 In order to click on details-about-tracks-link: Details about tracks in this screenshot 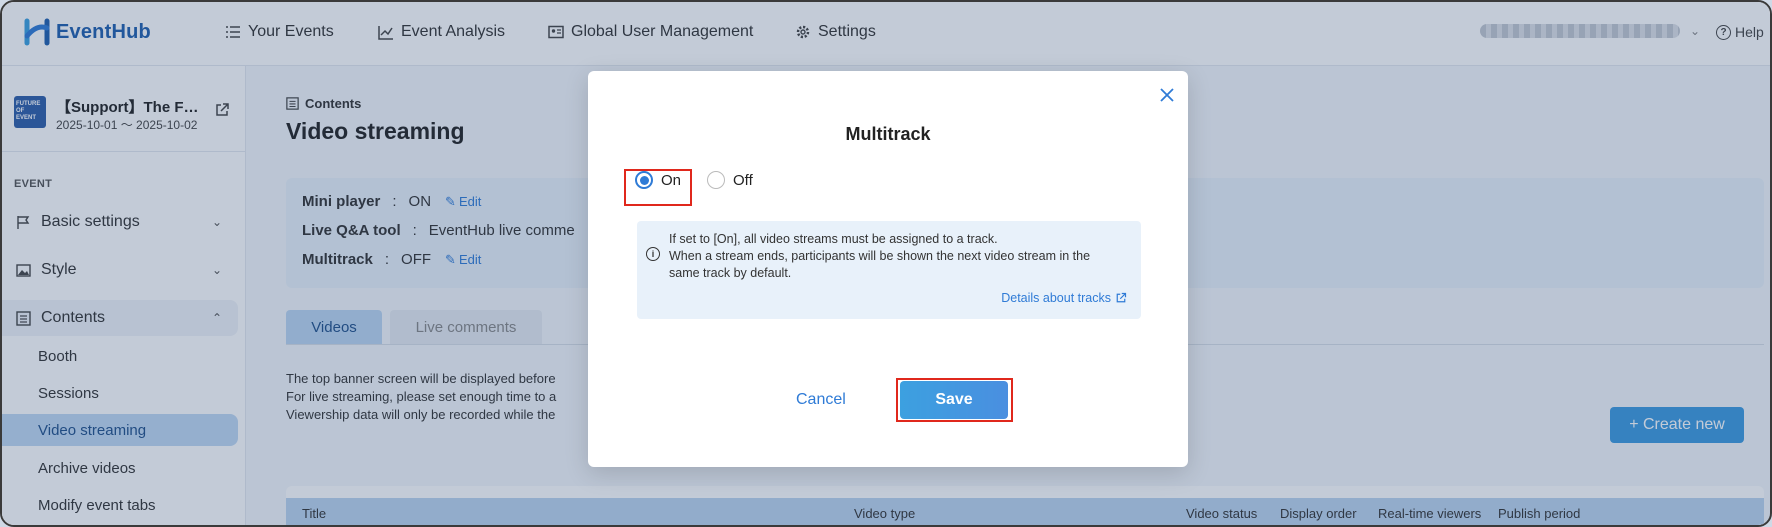, I will do `click(1064, 298)`.